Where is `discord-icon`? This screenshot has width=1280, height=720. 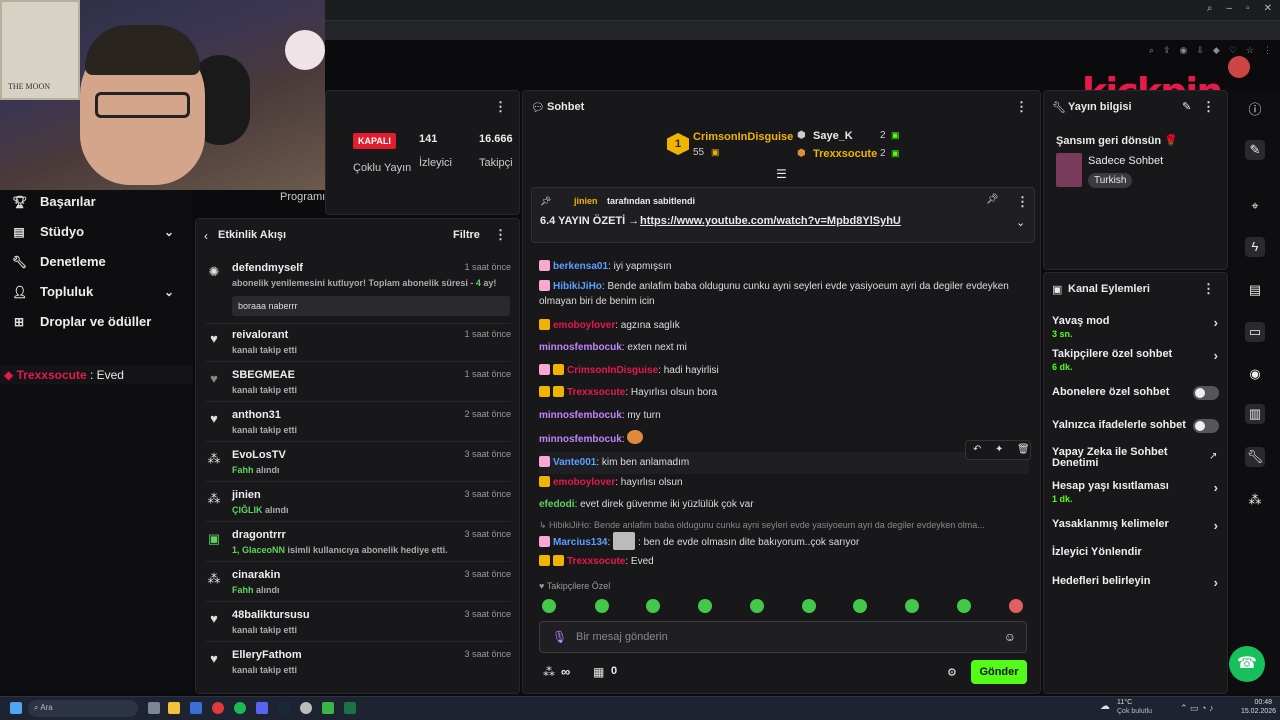
discord-icon is located at coordinates (262, 708).